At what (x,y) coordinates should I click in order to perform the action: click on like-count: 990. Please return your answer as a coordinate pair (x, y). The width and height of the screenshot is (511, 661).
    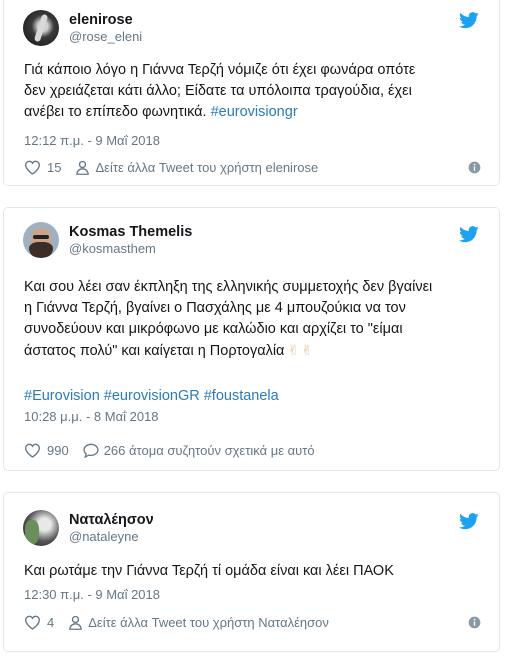
    Looking at the image, I should click on (58, 450).